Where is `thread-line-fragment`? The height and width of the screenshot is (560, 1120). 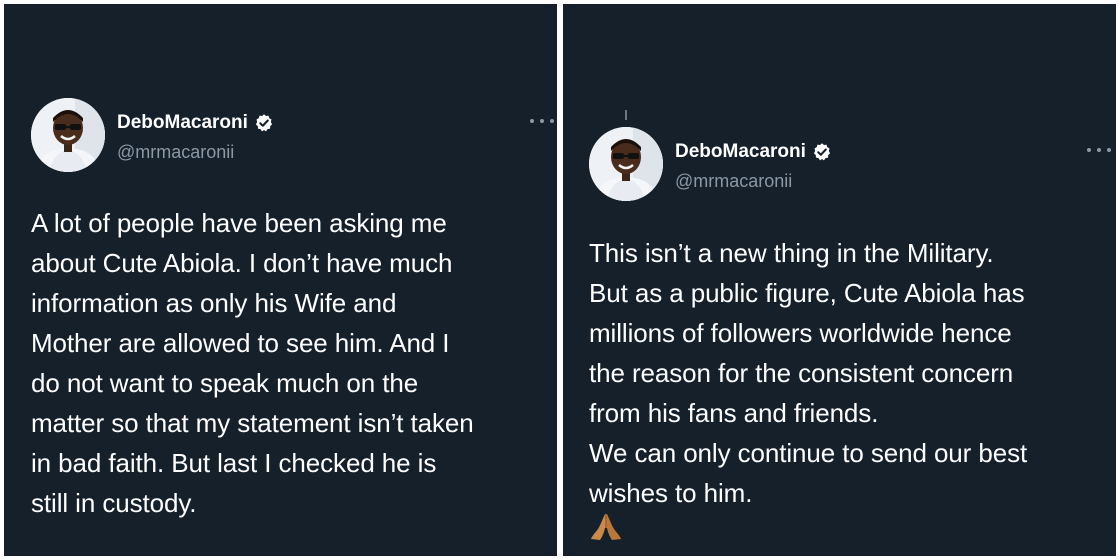 thread-line-fragment is located at coordinates (626, 115).